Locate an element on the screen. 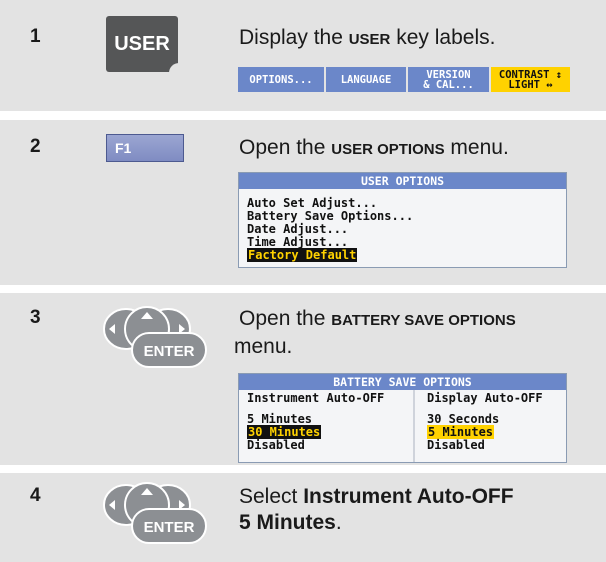 The height and width of the screenshot is (562, 606). softkey-contrast-label: CONTRAST ↕ is located at coordinates (530, 74).